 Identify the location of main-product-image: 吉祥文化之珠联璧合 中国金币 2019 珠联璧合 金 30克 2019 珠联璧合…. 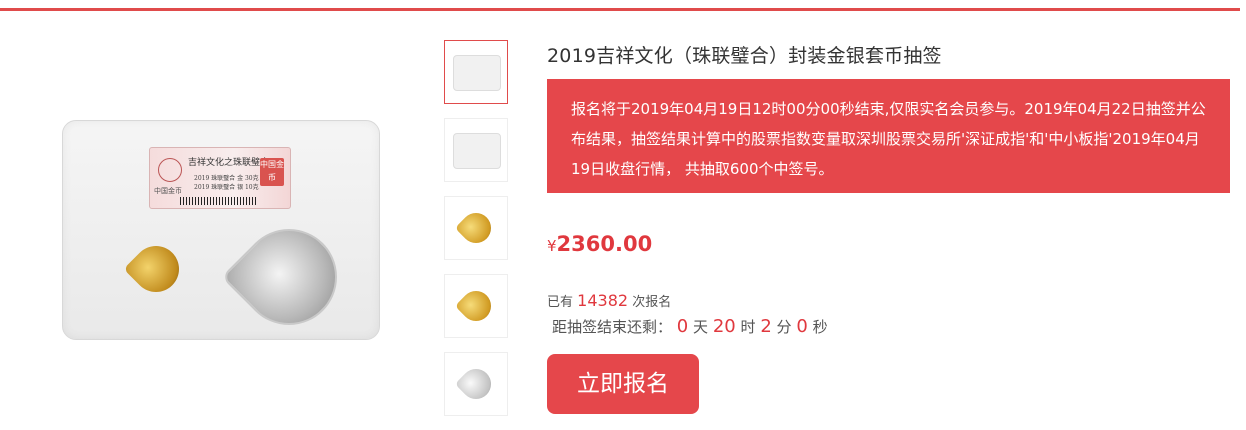
(221, 232).